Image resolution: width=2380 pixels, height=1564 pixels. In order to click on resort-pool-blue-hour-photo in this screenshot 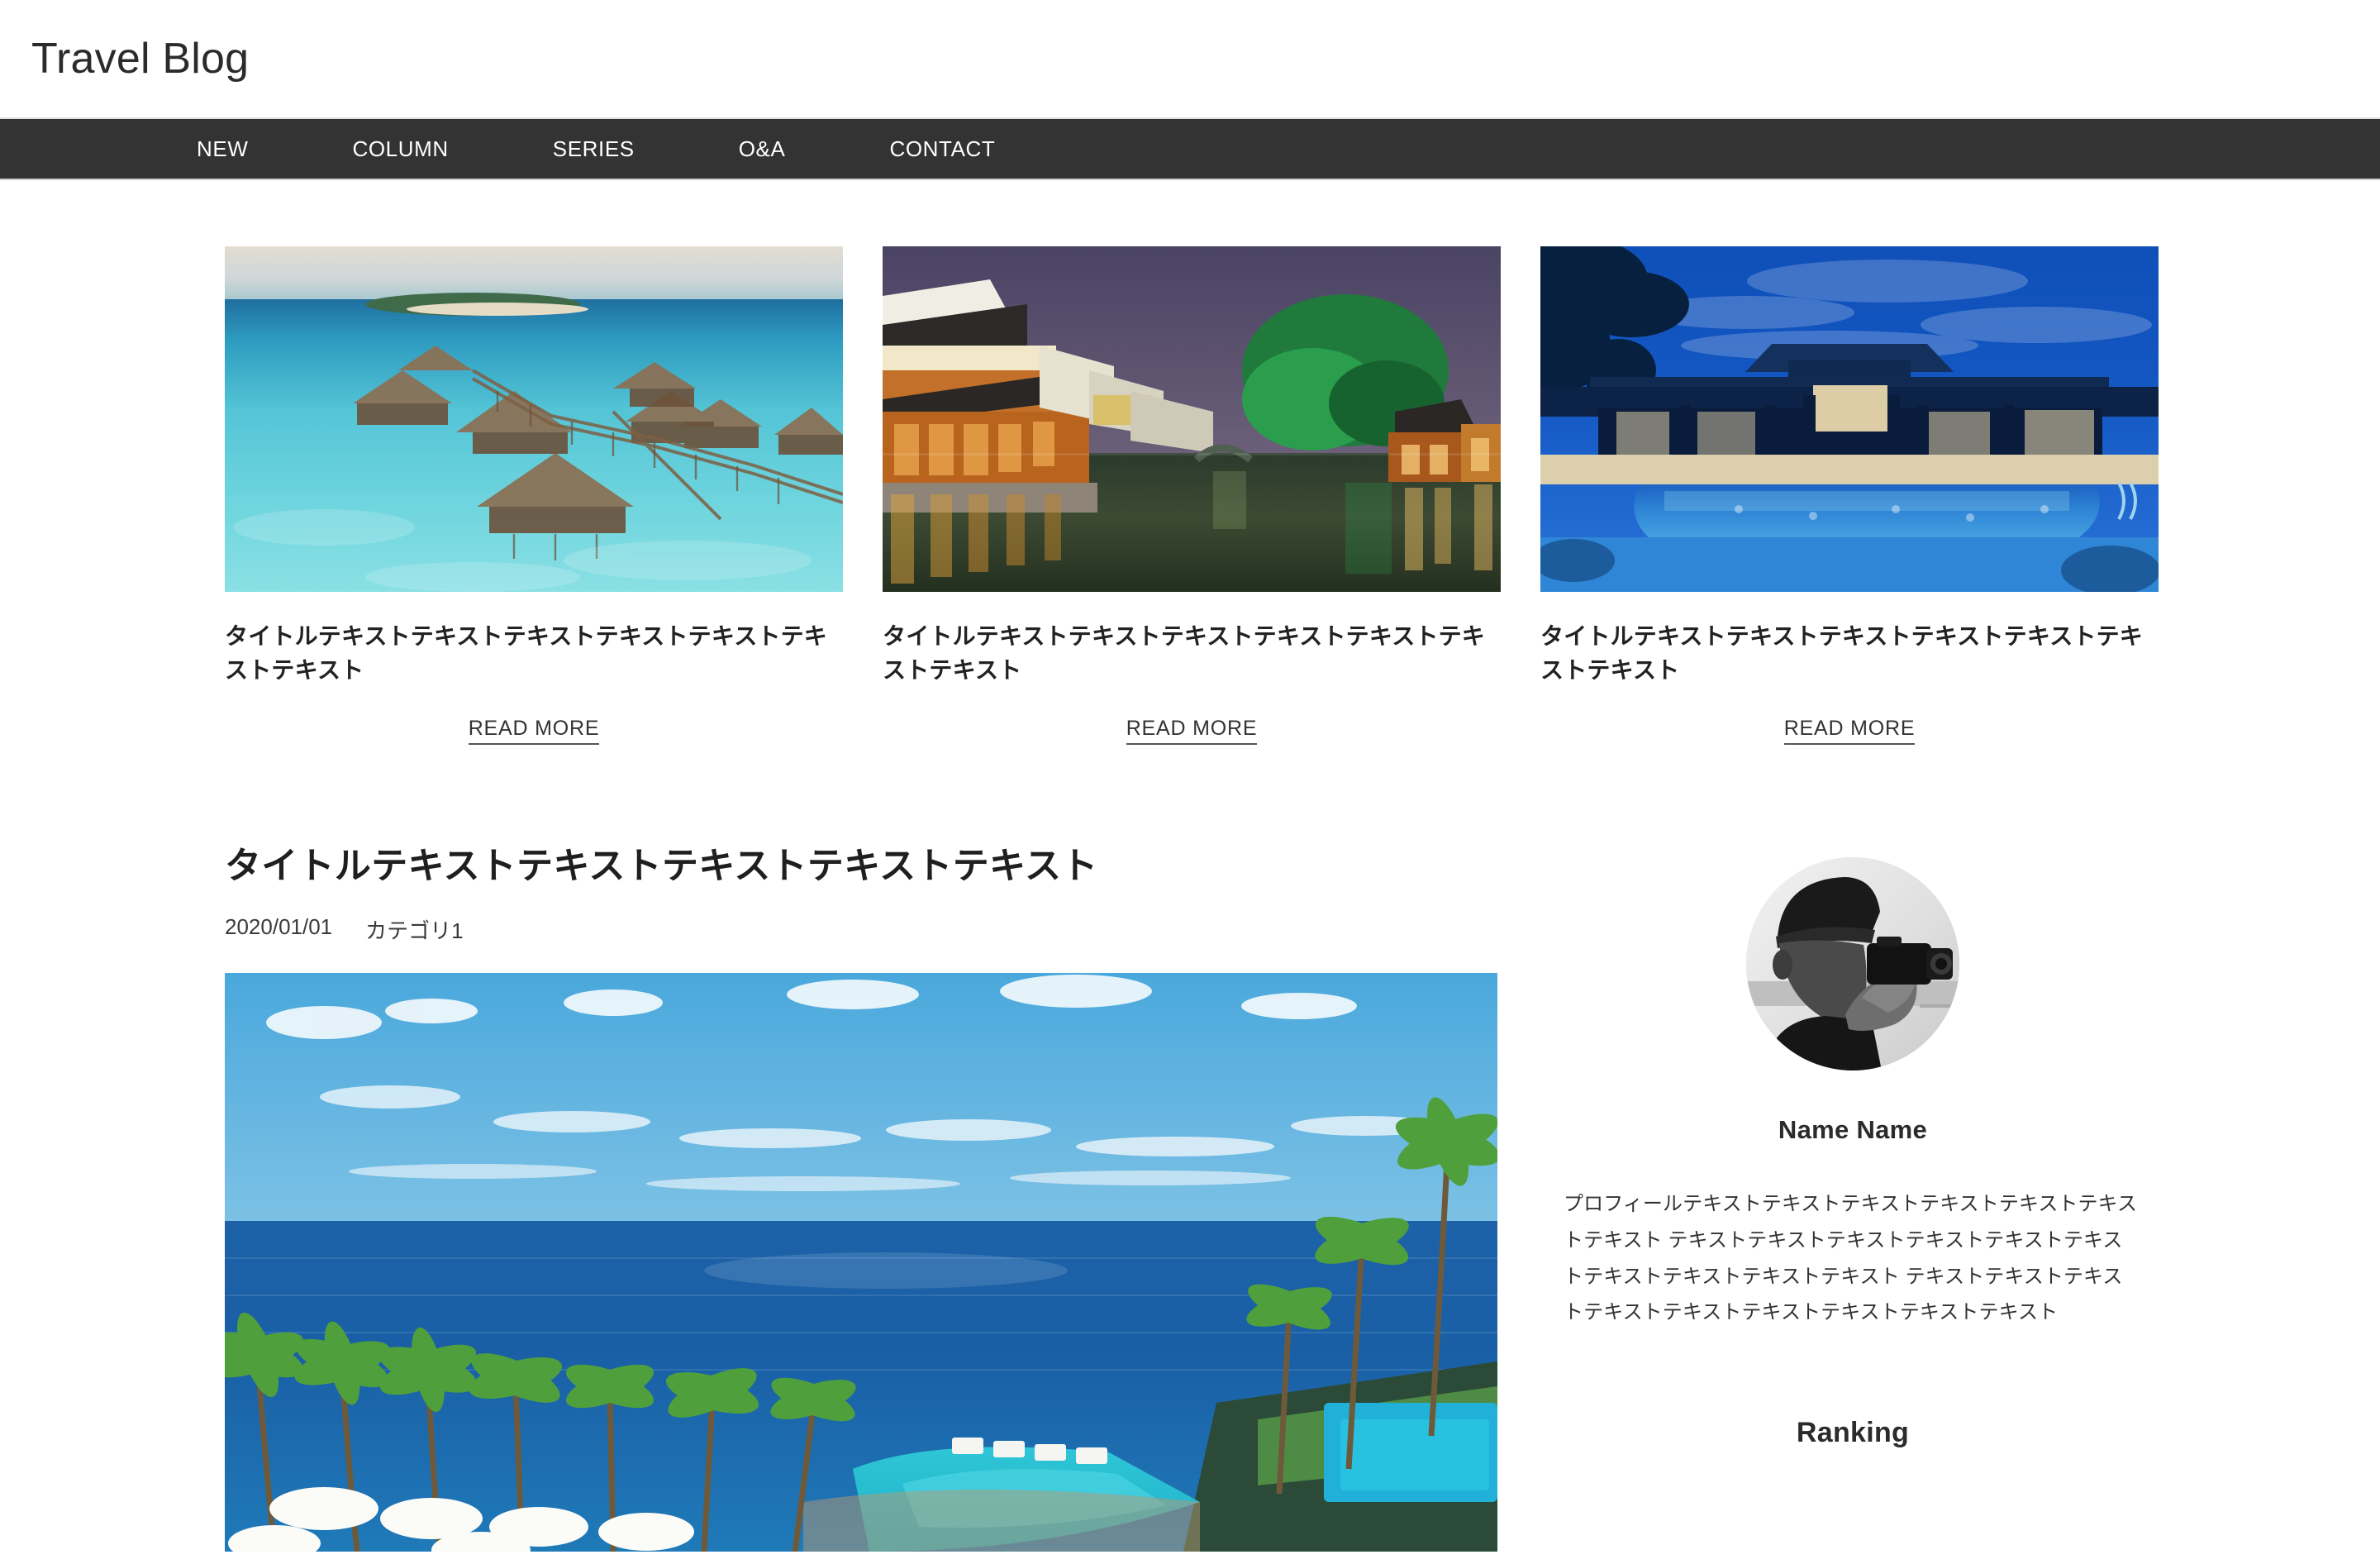, I will do `click(1849, 419)`.